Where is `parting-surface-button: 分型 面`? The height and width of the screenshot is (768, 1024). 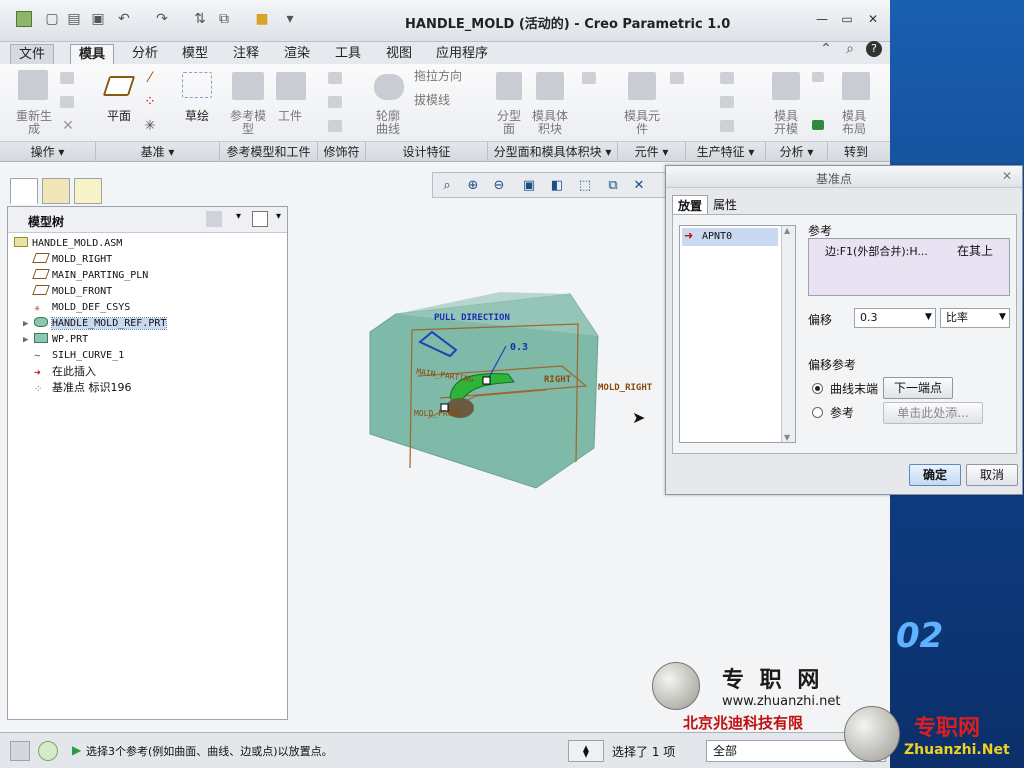
parting-surface-button: 分型 面 is located at coordinates (509, 123).